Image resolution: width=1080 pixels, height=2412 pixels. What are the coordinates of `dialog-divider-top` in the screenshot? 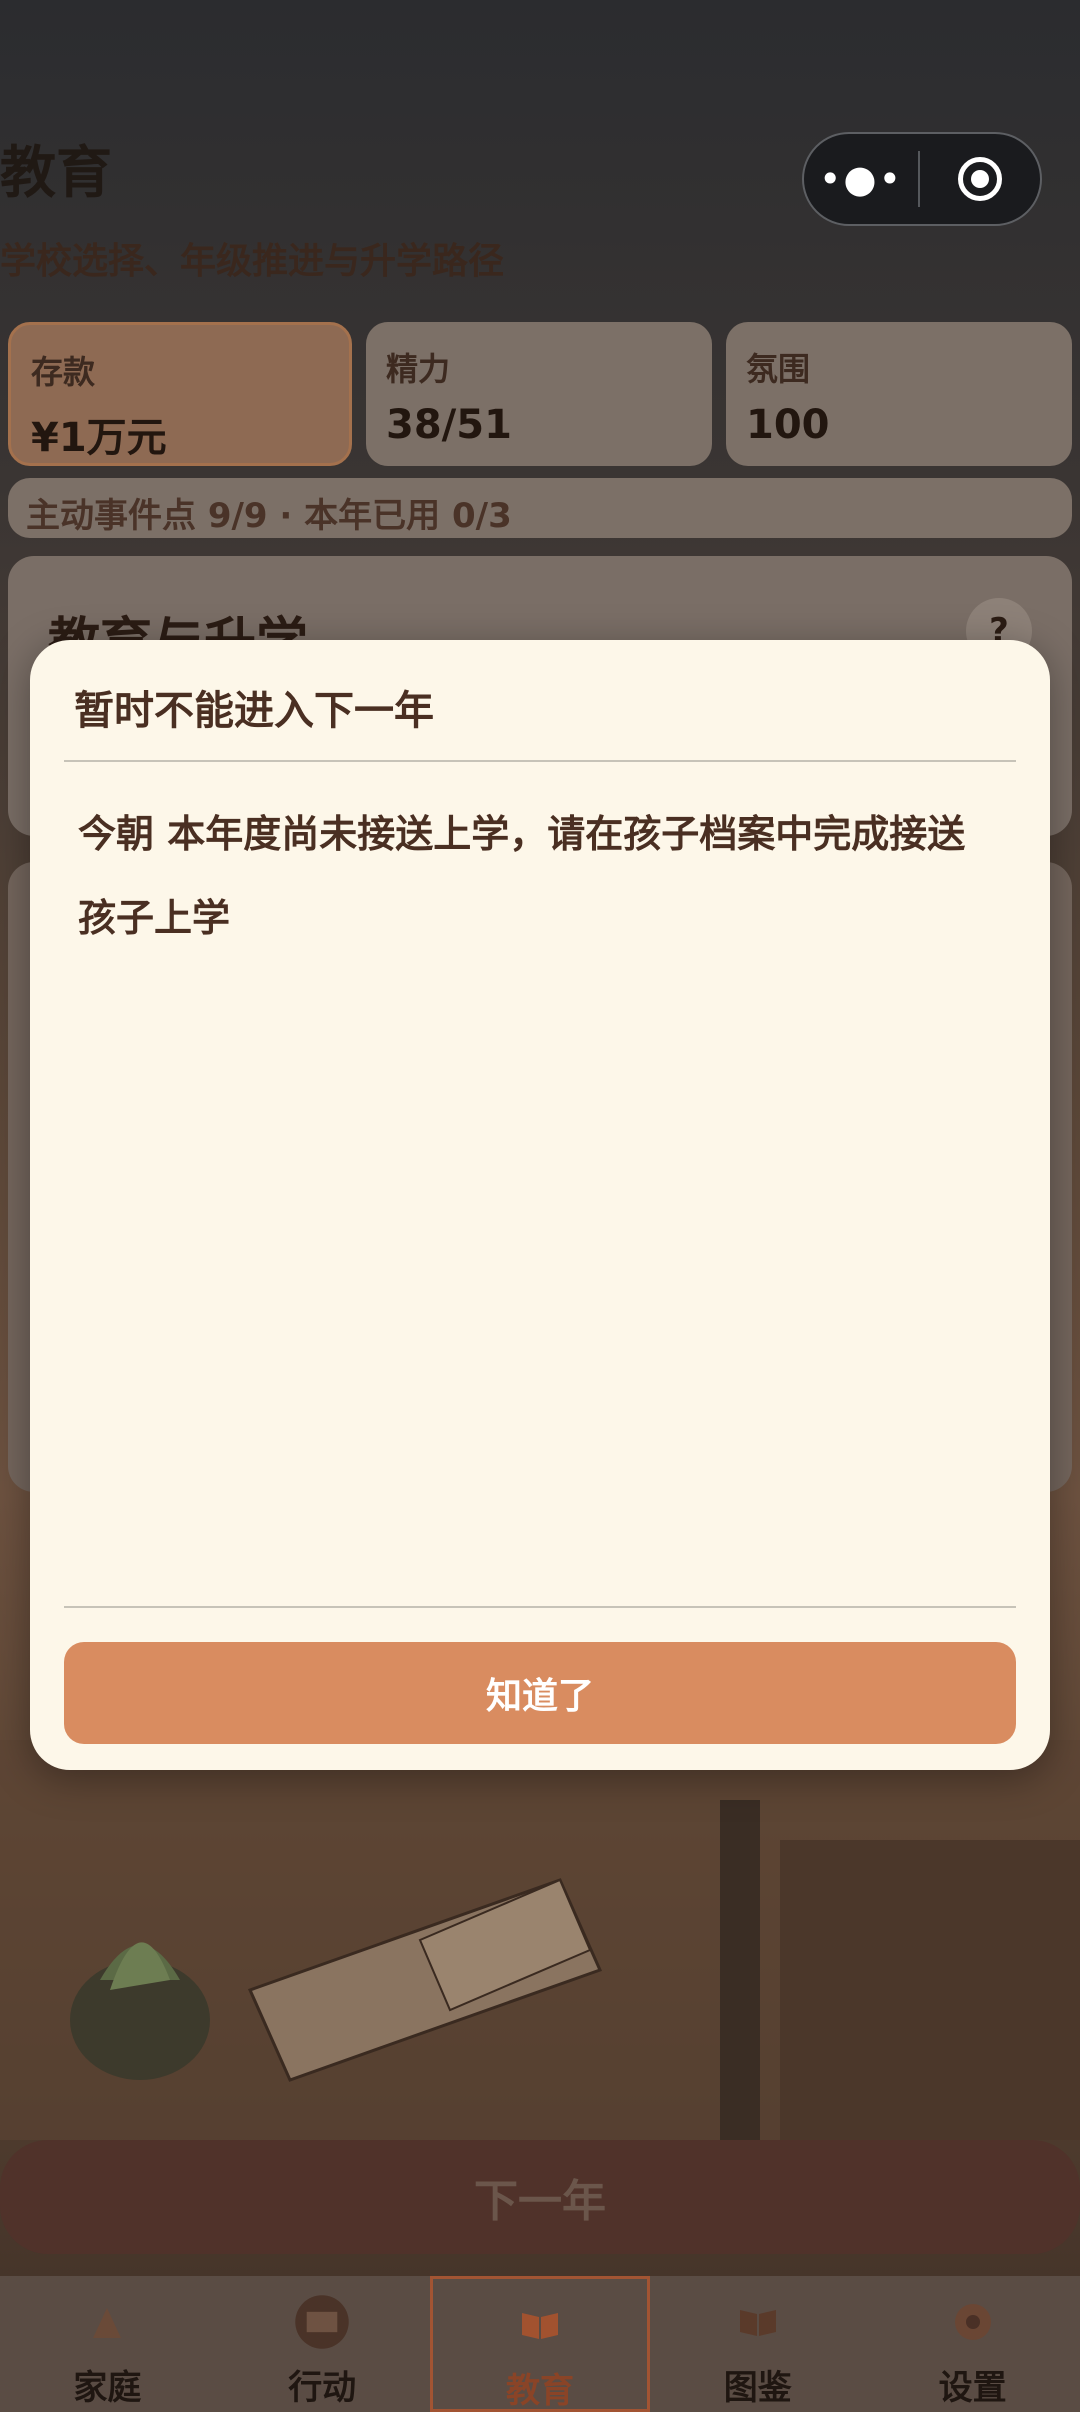 It's located at (540, 761).